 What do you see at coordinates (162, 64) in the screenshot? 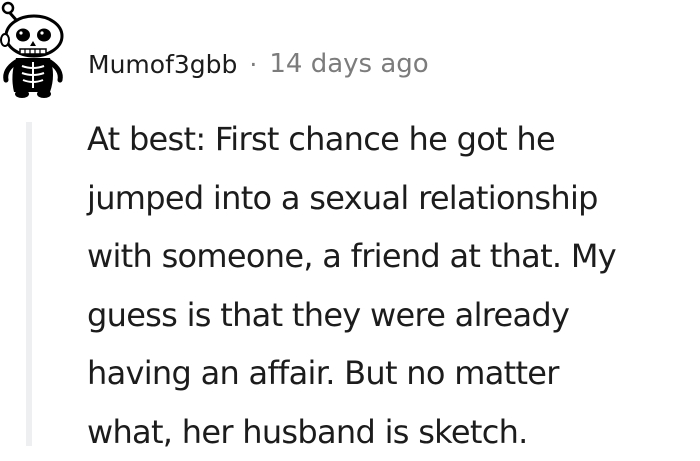
I see `username-link: Mumof3gbb` at bounding box center [162, 64].